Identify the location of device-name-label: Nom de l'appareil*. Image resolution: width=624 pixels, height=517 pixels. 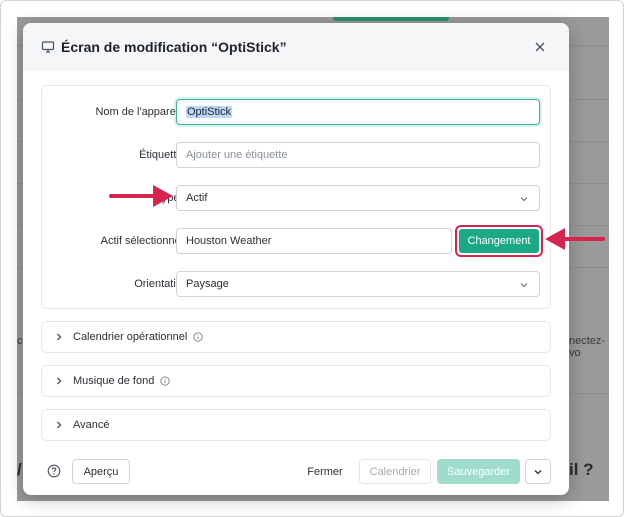
(141, 112).